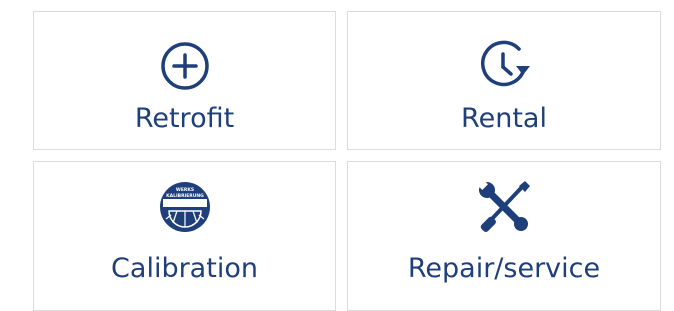 The width and height of the screenshot is (674, 311). I want to click on rental-label: Rental, so click(504, 118).